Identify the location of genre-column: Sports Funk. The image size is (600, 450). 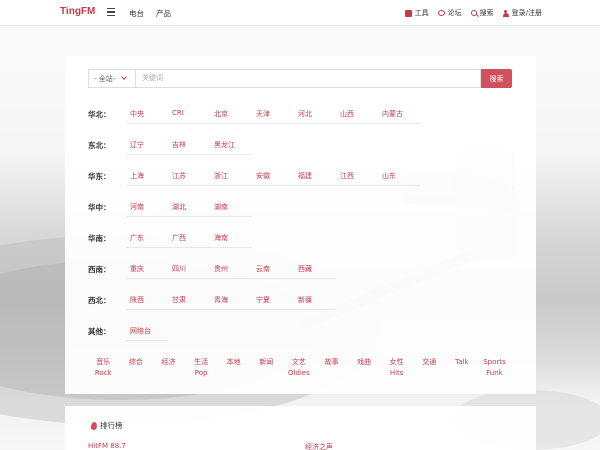
(494, 368).